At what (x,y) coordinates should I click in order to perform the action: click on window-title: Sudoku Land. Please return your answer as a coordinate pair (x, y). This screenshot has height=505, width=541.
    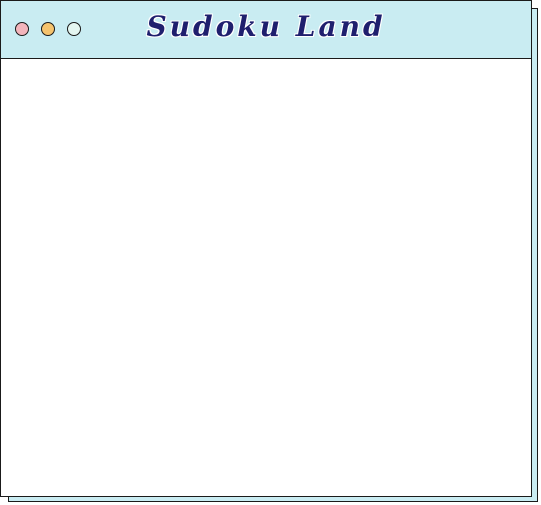
    Looking at the image, I should click on (266, 26).